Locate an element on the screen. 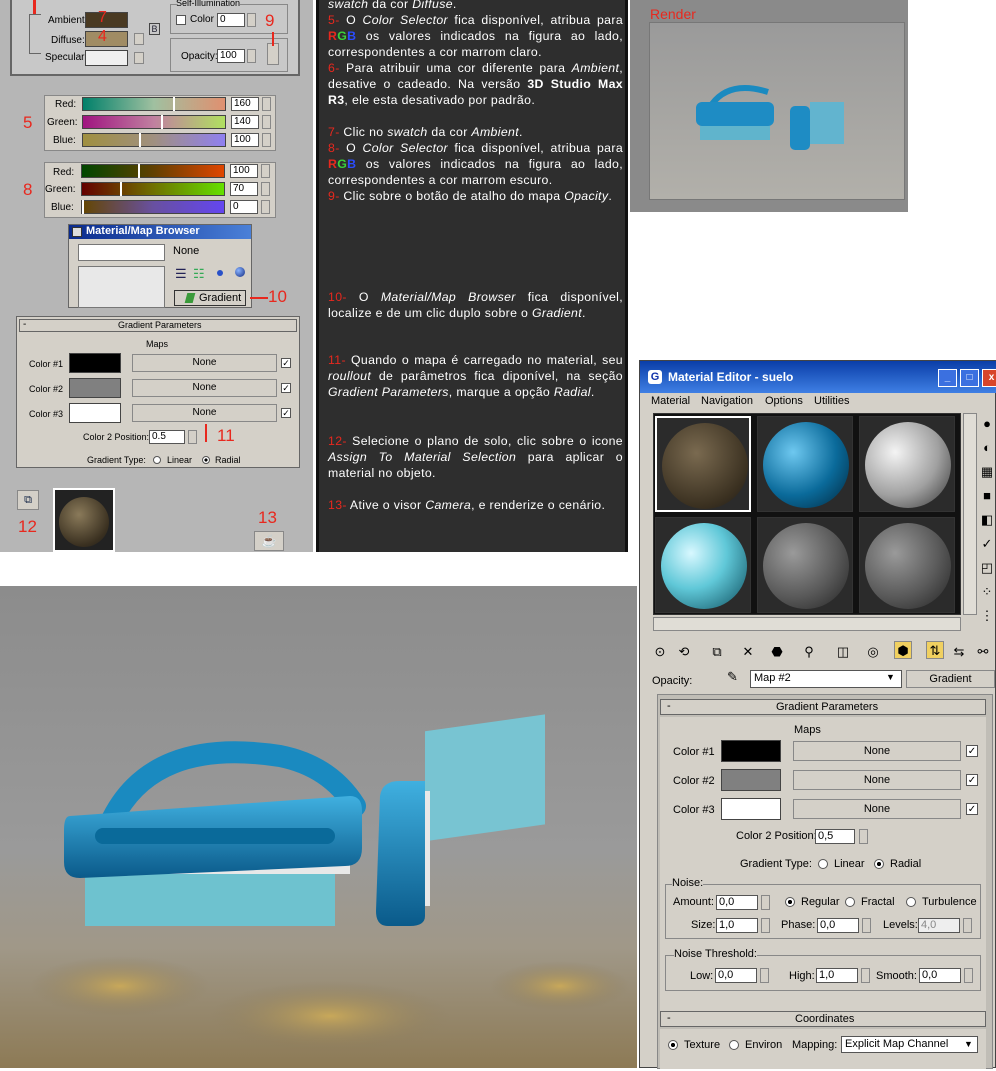  close-button: x is located at coordinates (989, 378).